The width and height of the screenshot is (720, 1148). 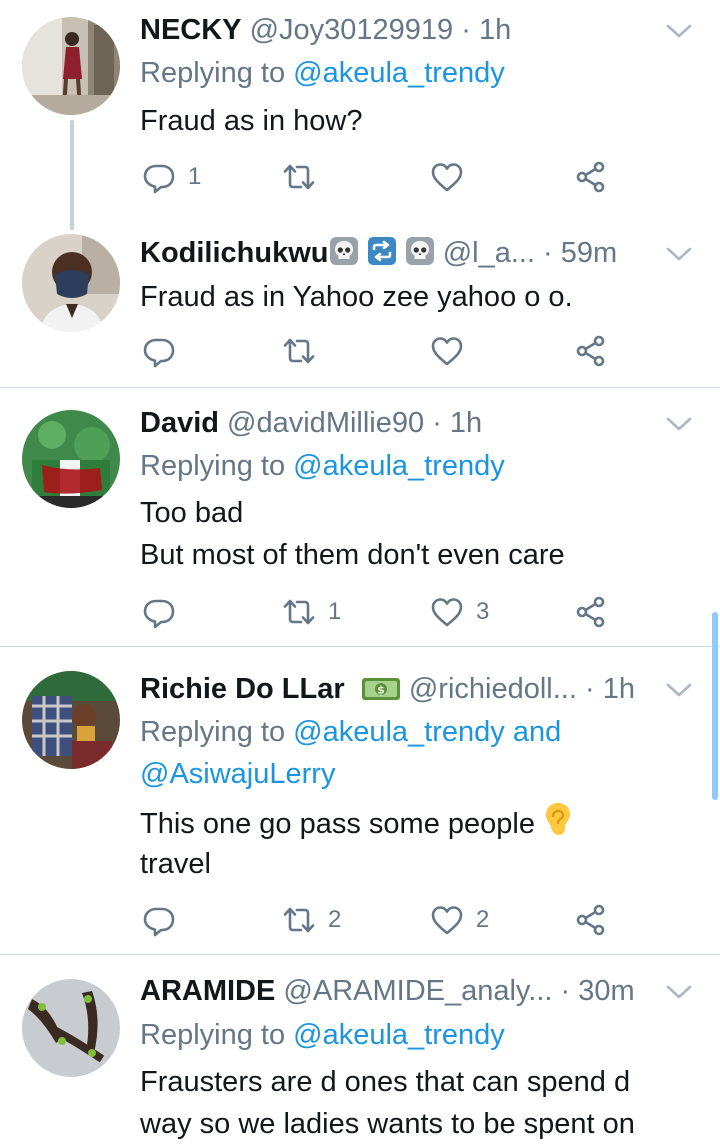 I want to click on tweet-header: NECKY @Joy30129919 · 1h, so click(x=400, y=30).